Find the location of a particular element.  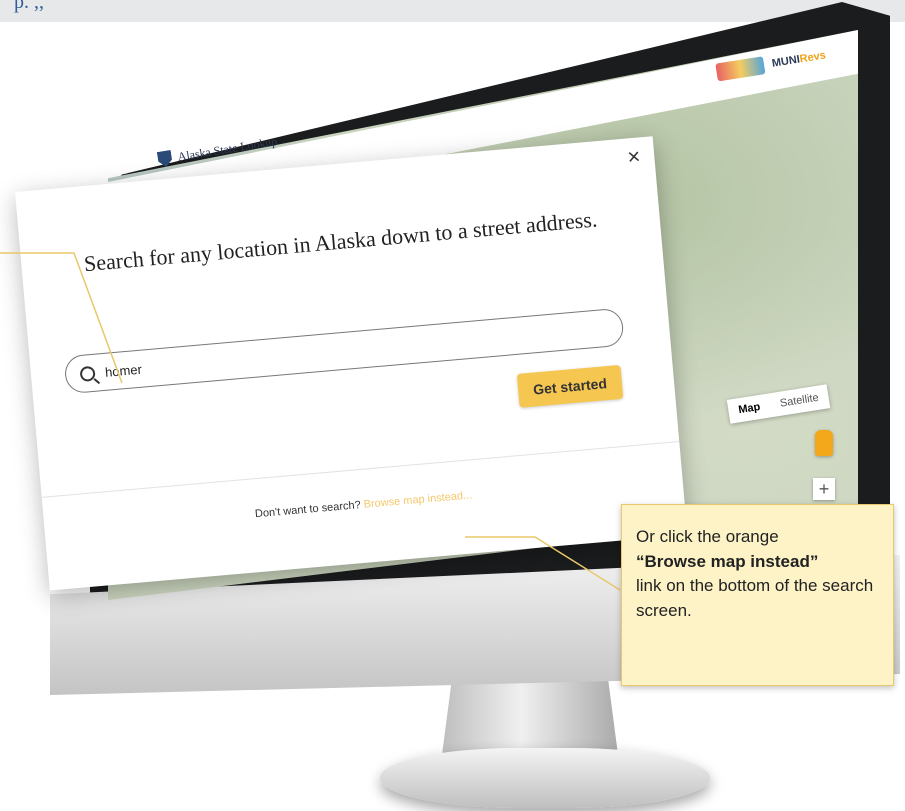

browse-callout-line is located at coordinates (543, 563).